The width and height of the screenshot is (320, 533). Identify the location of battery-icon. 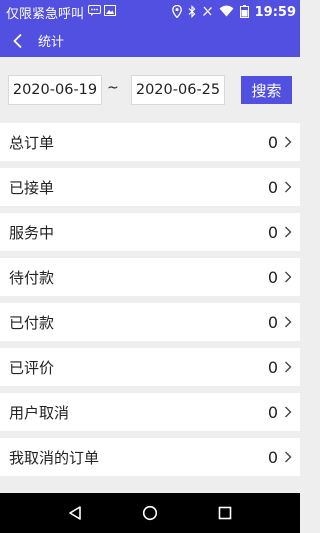
(244, 12).